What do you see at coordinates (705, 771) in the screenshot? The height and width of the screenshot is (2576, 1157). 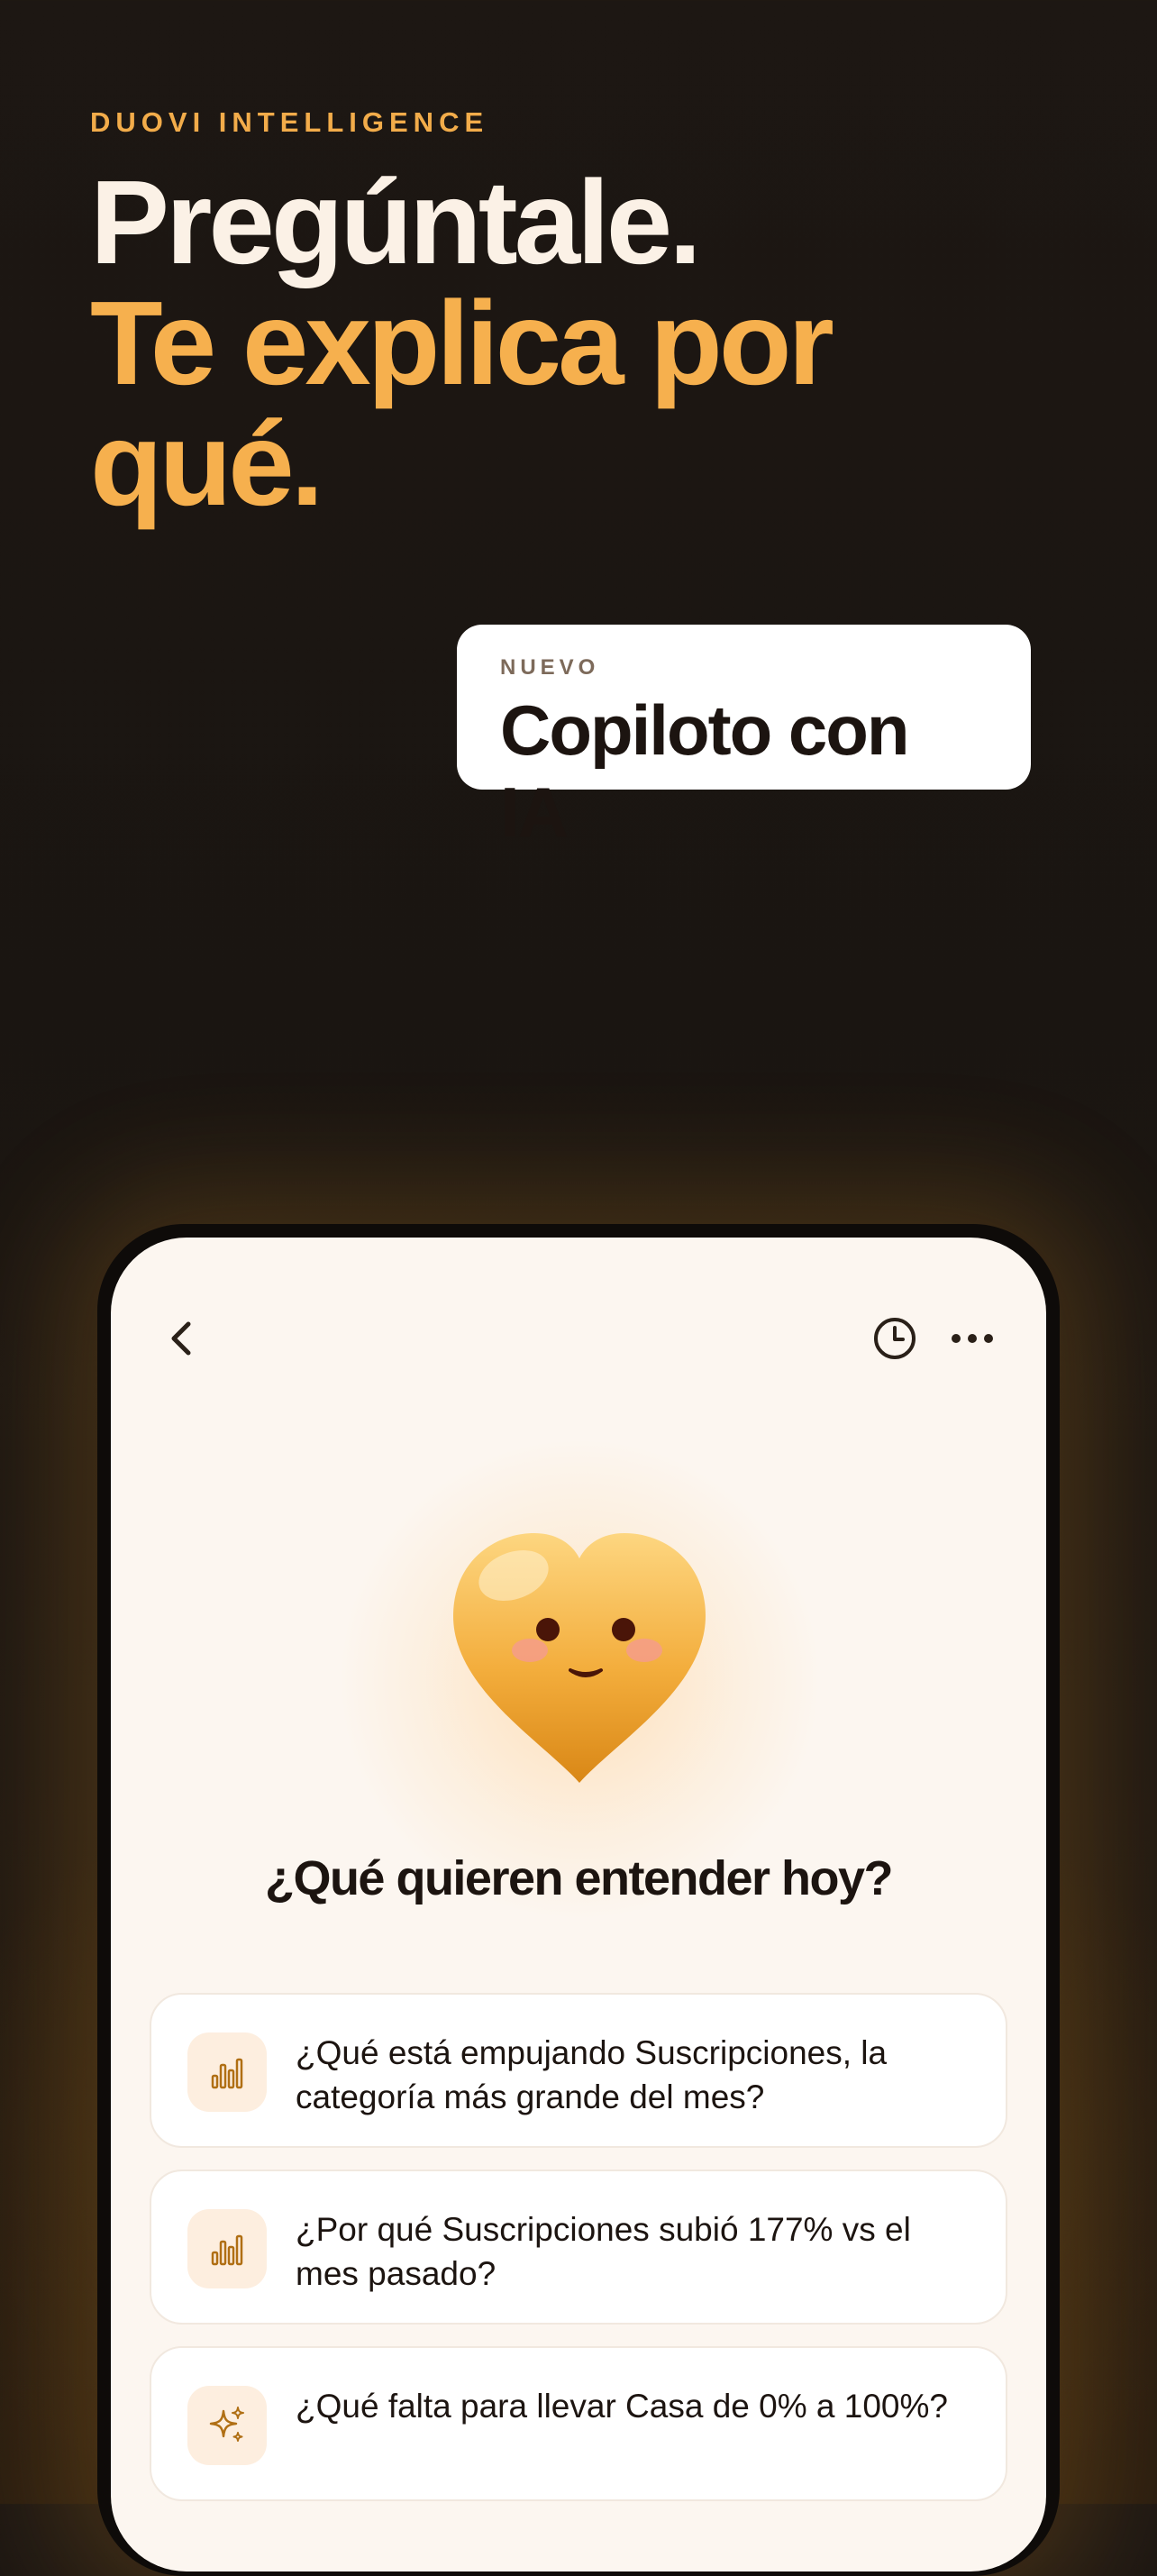 I see `badge-title: Copiloto con IA` at bounding box center [705, 771].